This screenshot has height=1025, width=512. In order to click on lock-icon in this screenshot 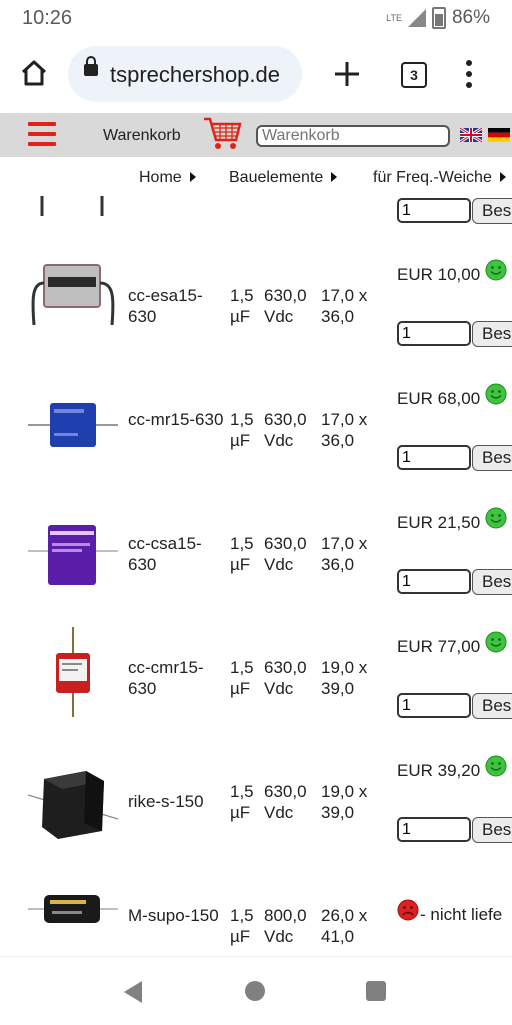, I will do `click(91, 66)`.